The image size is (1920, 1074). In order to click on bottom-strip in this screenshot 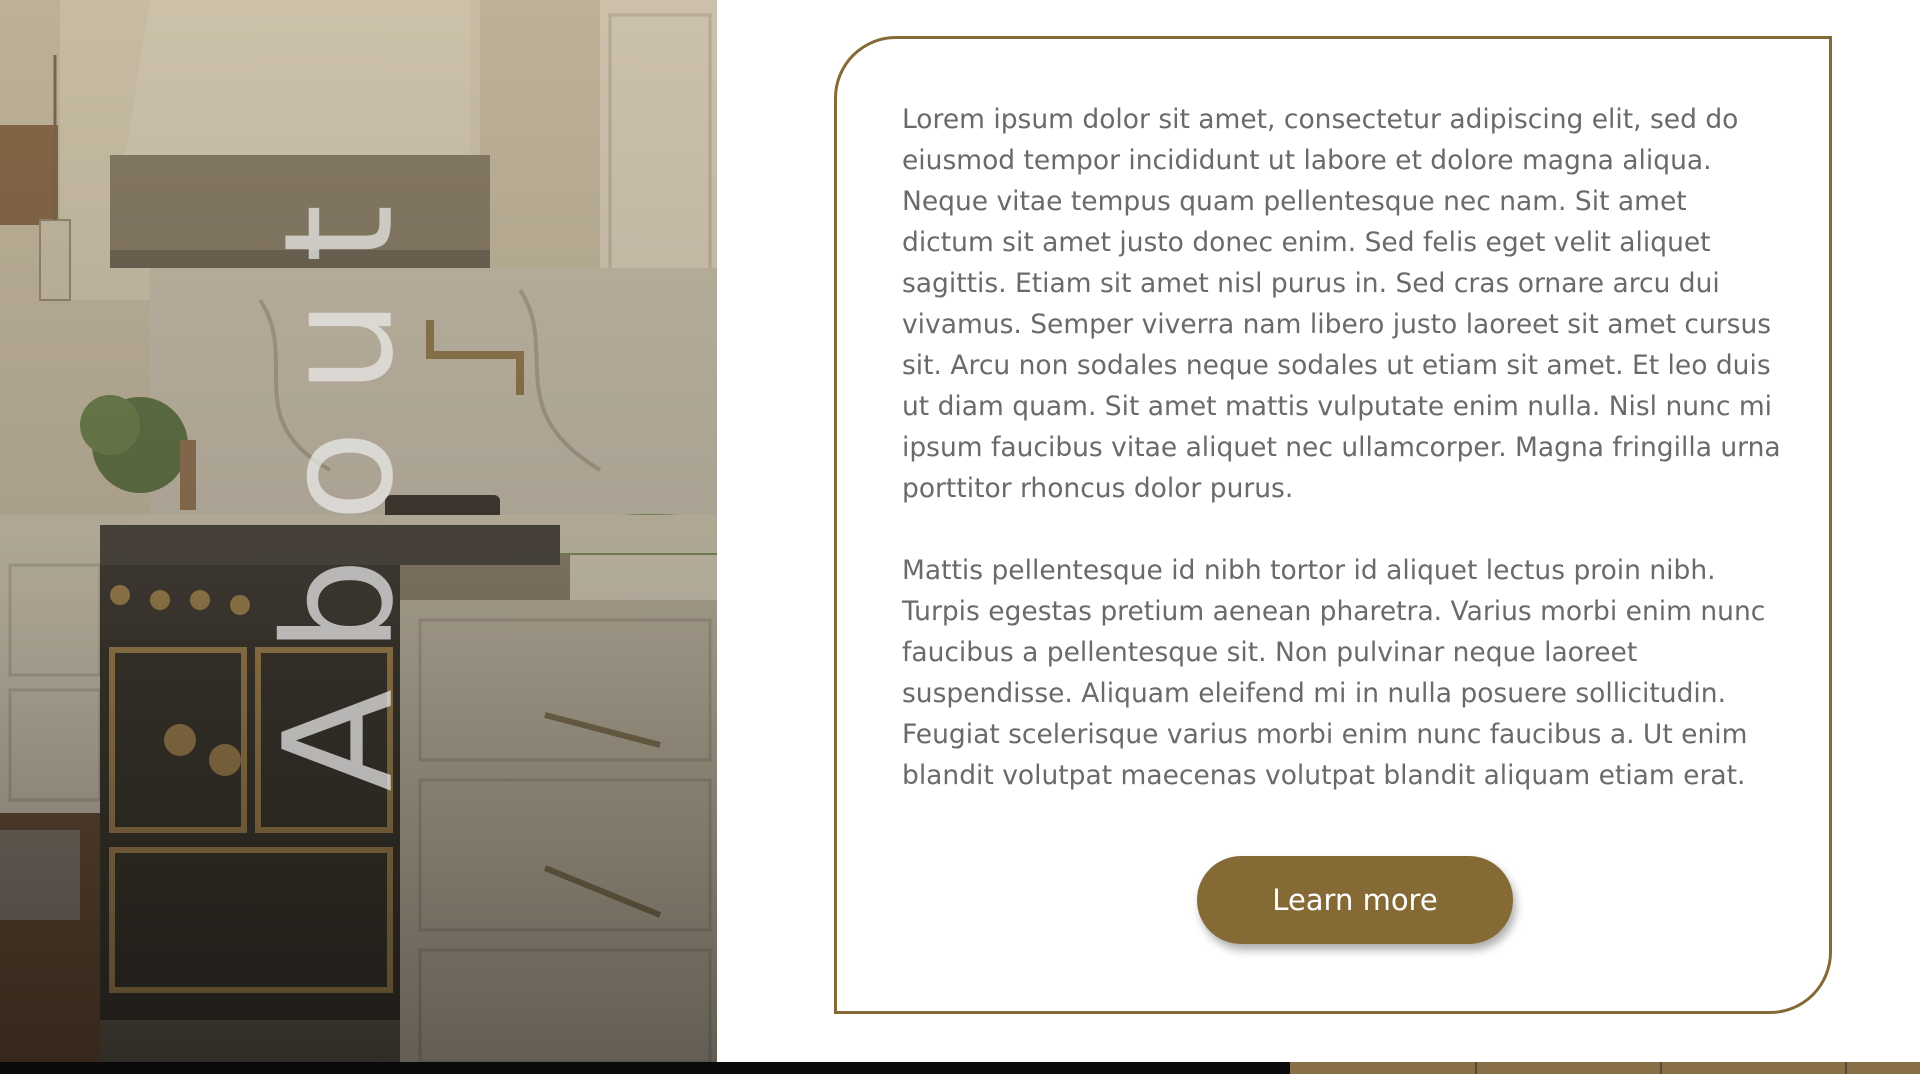, I will do `click(960, 1068)`.